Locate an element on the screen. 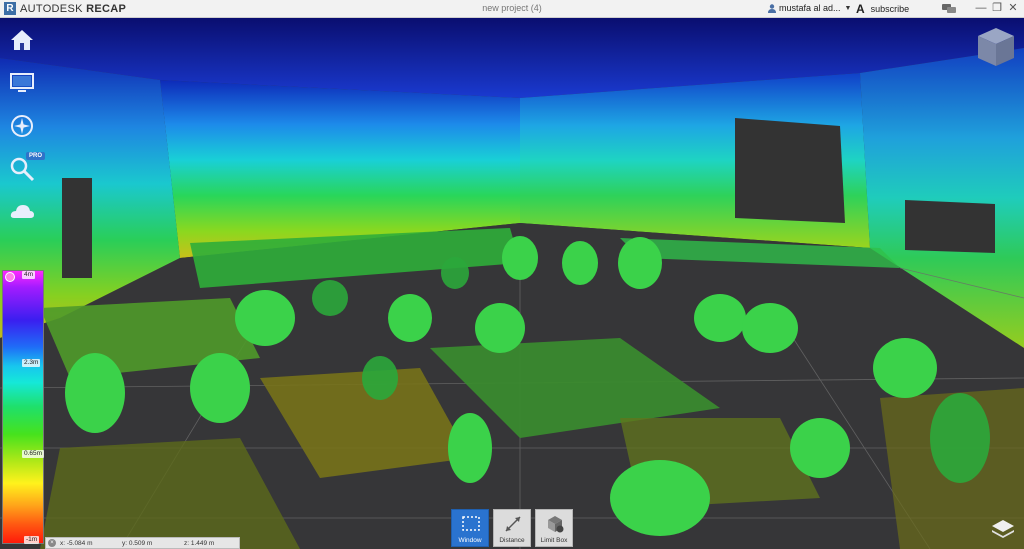  navigation-button is located at coordinates (22, 126).